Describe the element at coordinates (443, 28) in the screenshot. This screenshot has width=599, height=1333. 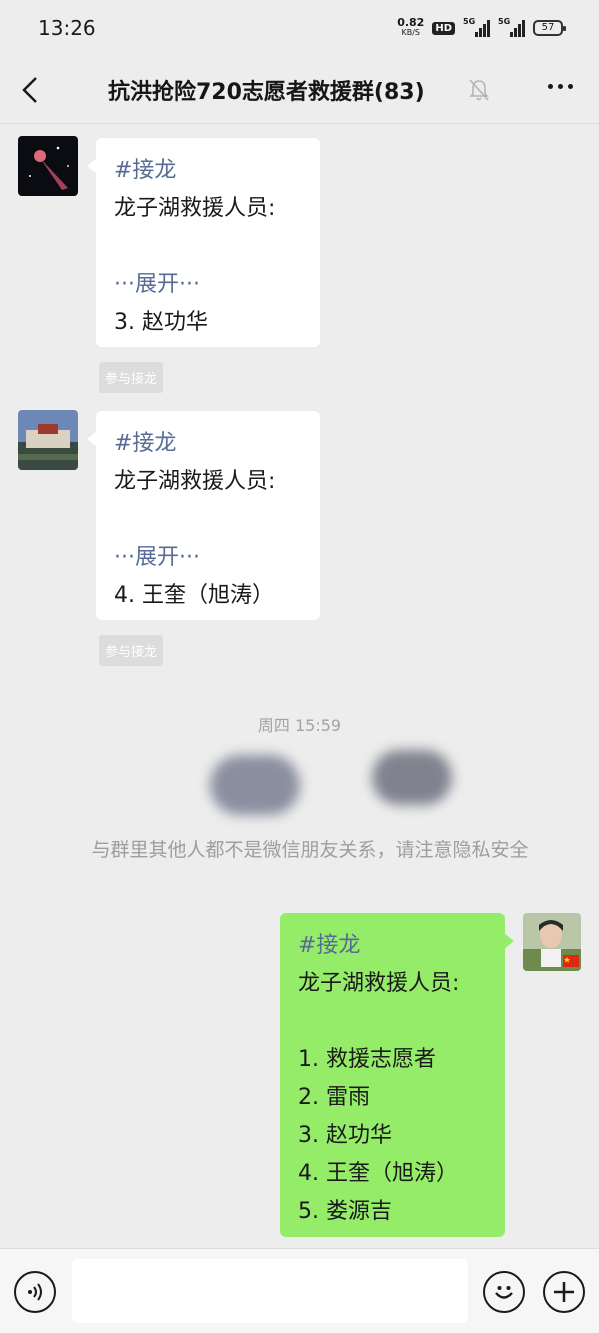
I see `hd-icon: HD` at that location.